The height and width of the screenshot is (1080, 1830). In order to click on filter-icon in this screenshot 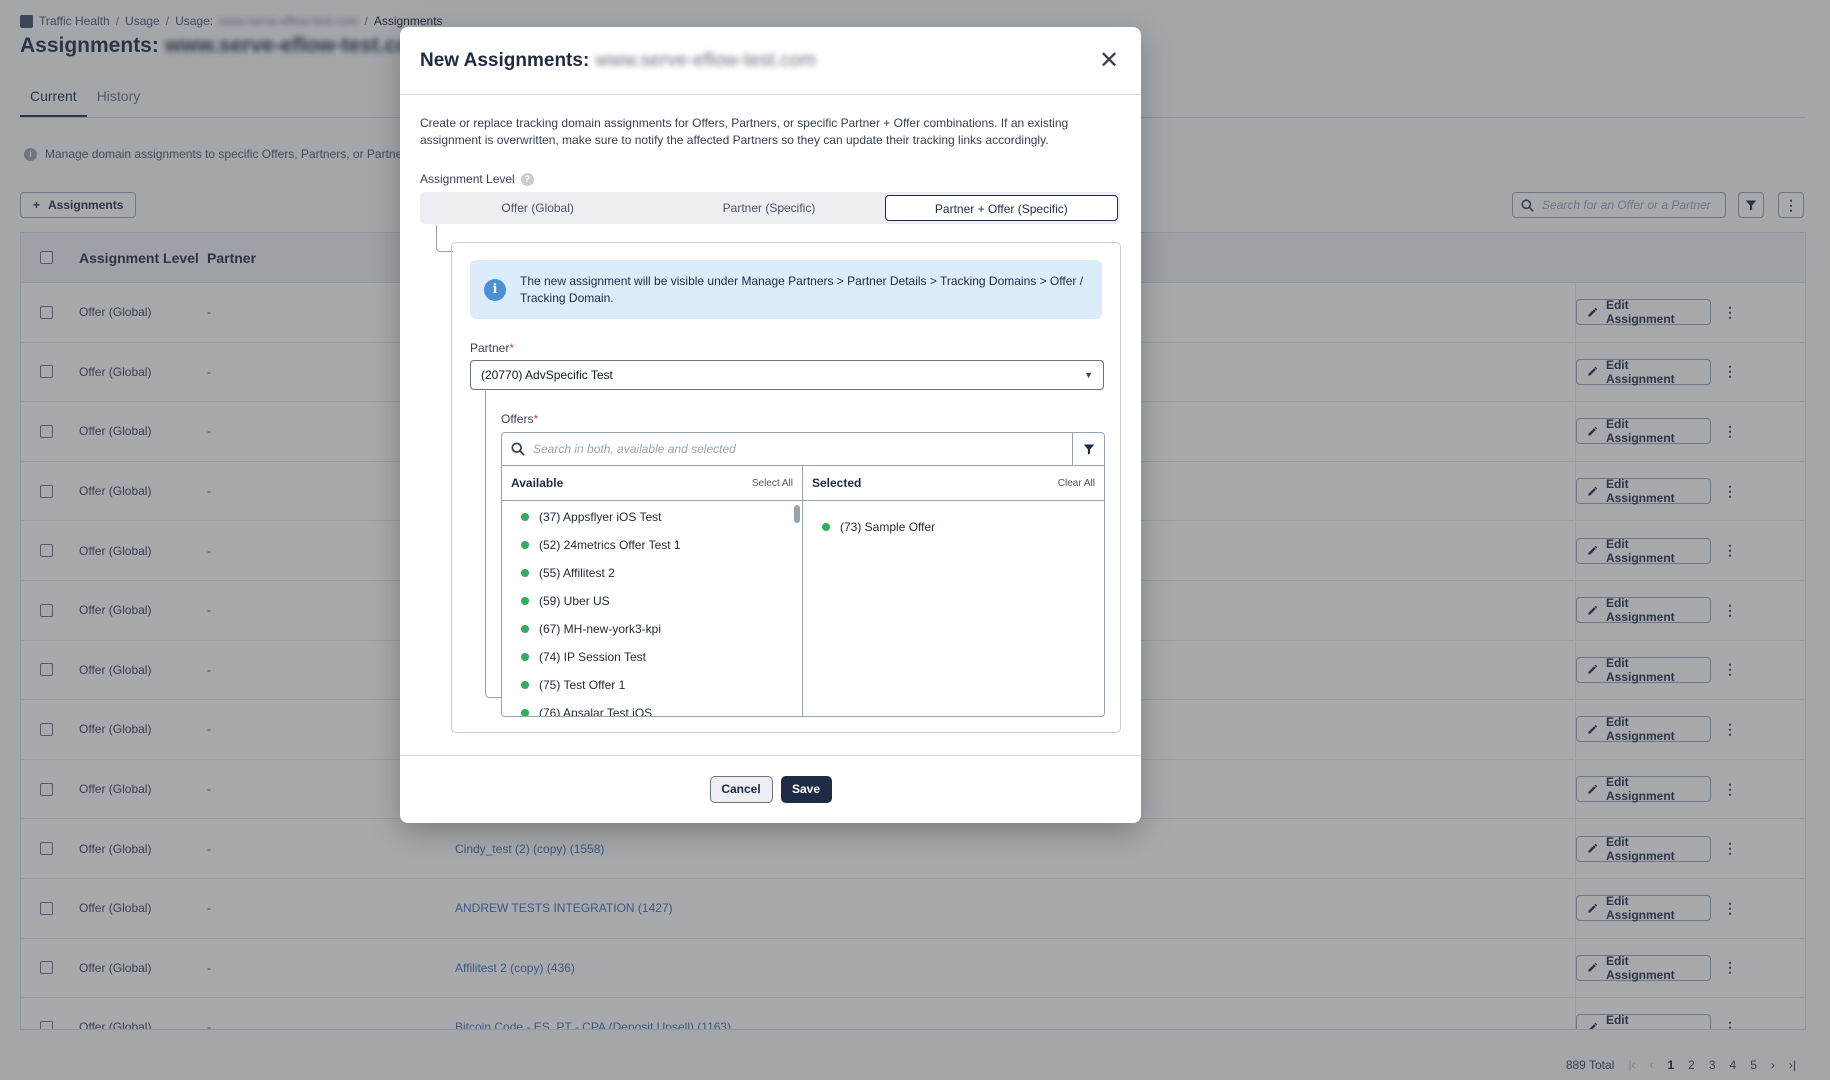, I will do `click(1088, 449)`.